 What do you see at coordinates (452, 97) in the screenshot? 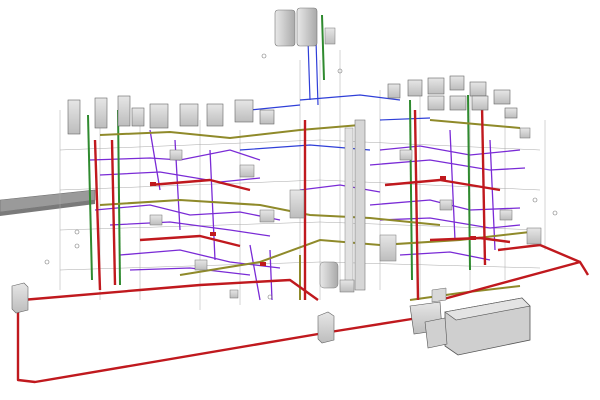
I see `rooftop-units-right` at bounding box center [452, 97].